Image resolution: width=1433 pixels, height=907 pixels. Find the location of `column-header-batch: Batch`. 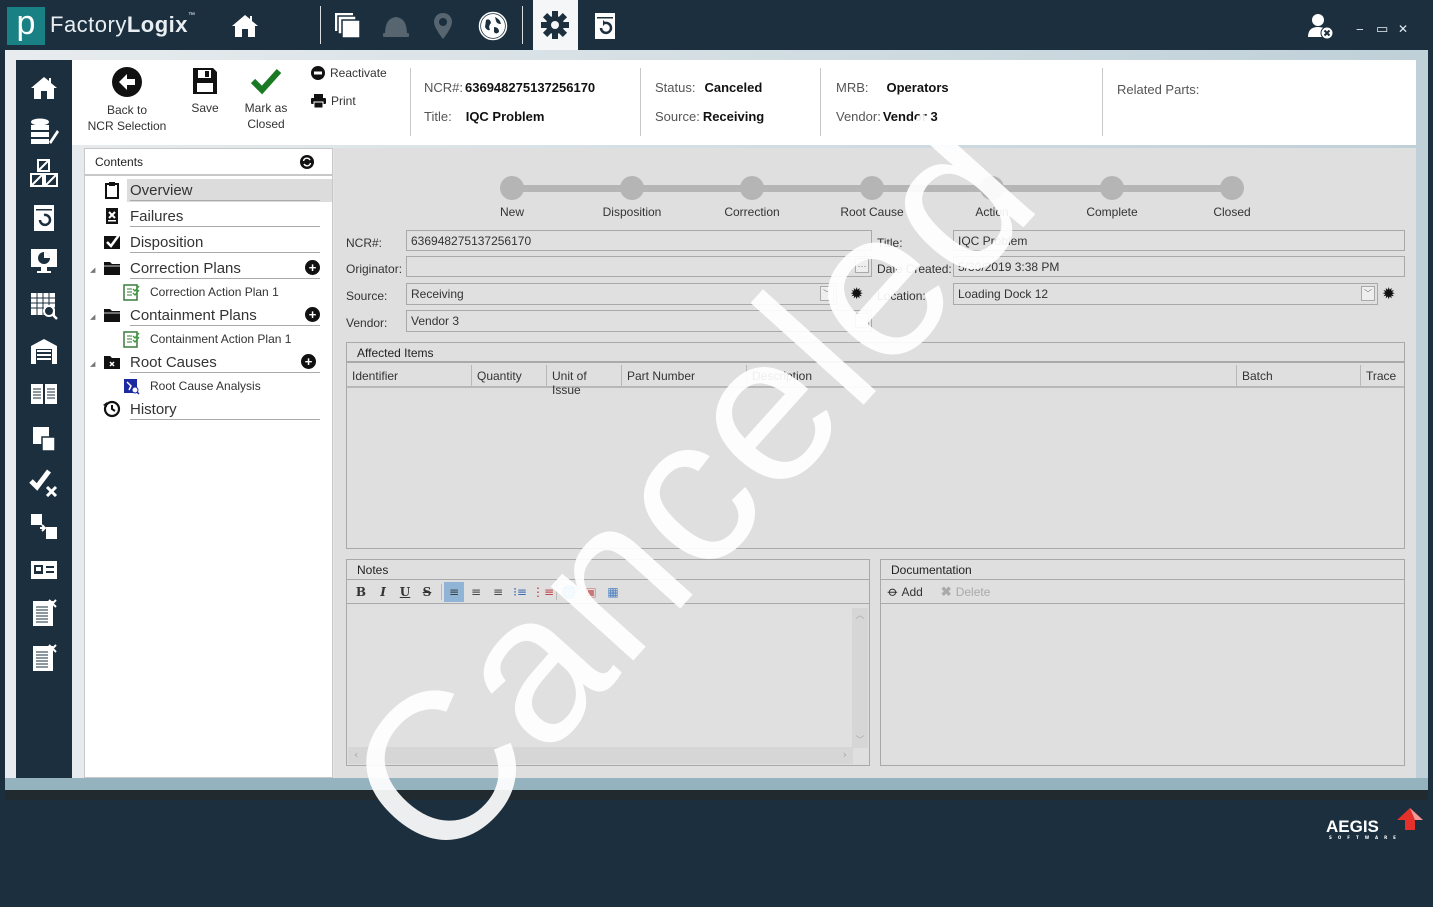

column-header-batch: Batch is located at coordinates (1299, 376).